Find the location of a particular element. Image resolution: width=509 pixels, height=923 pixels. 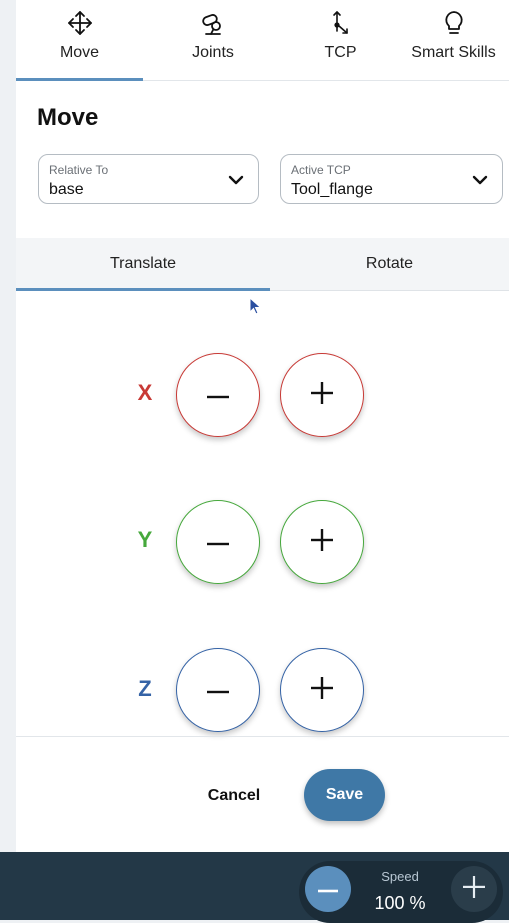

tab-rotate-label: Rotate is located at coordinates (389, 263).